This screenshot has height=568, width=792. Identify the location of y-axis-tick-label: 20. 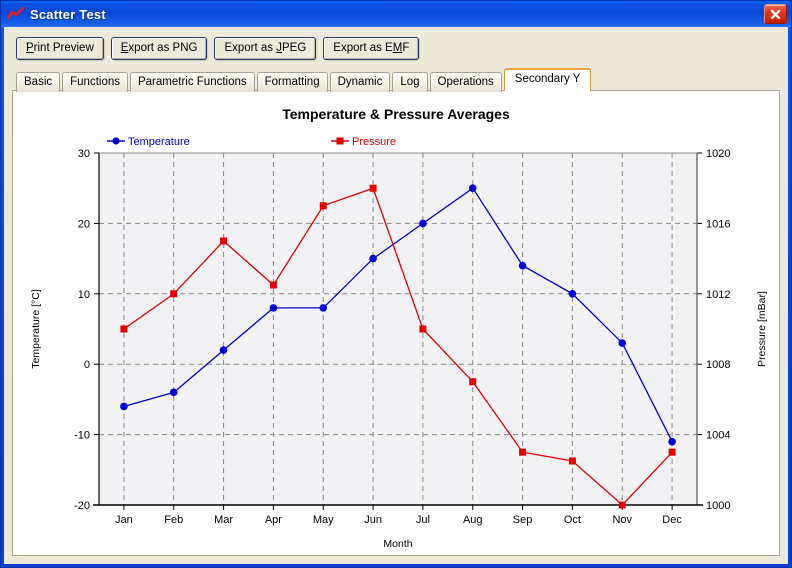
(84, 224).